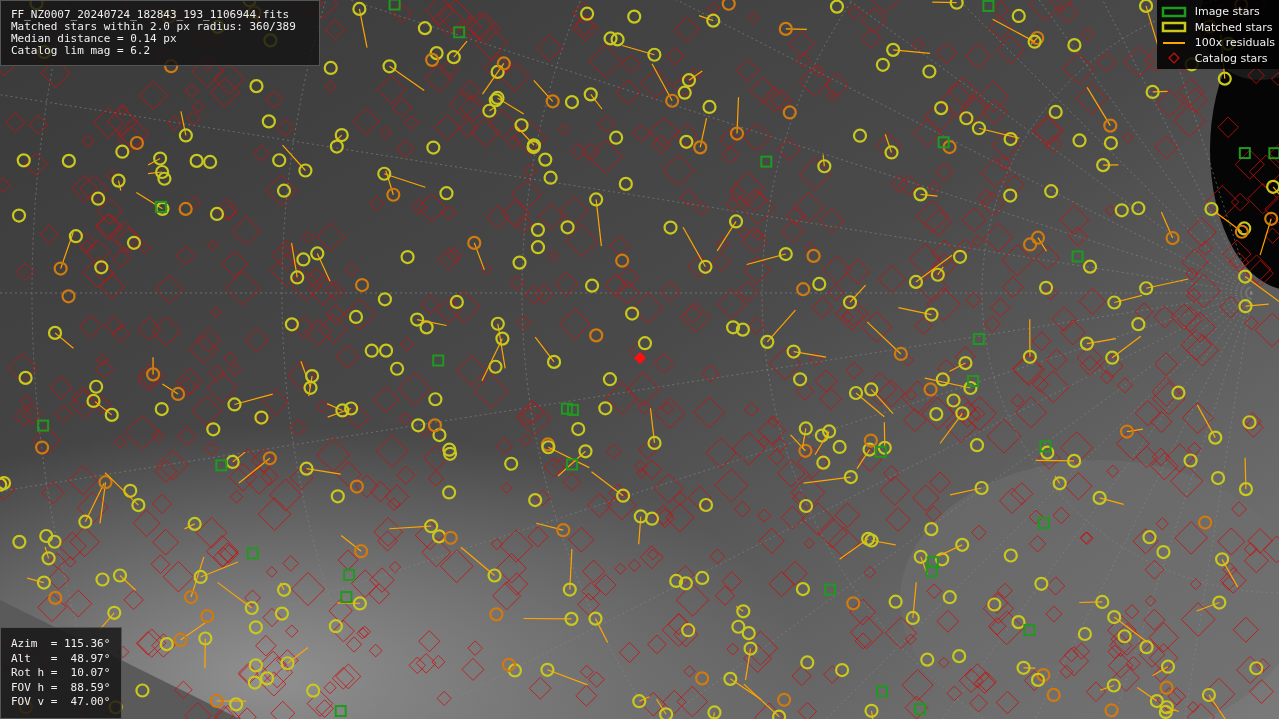 This screenshot has height=719, width=1279. I want to click on info-text: Median distance = 0.14 px, so click(94, 39).